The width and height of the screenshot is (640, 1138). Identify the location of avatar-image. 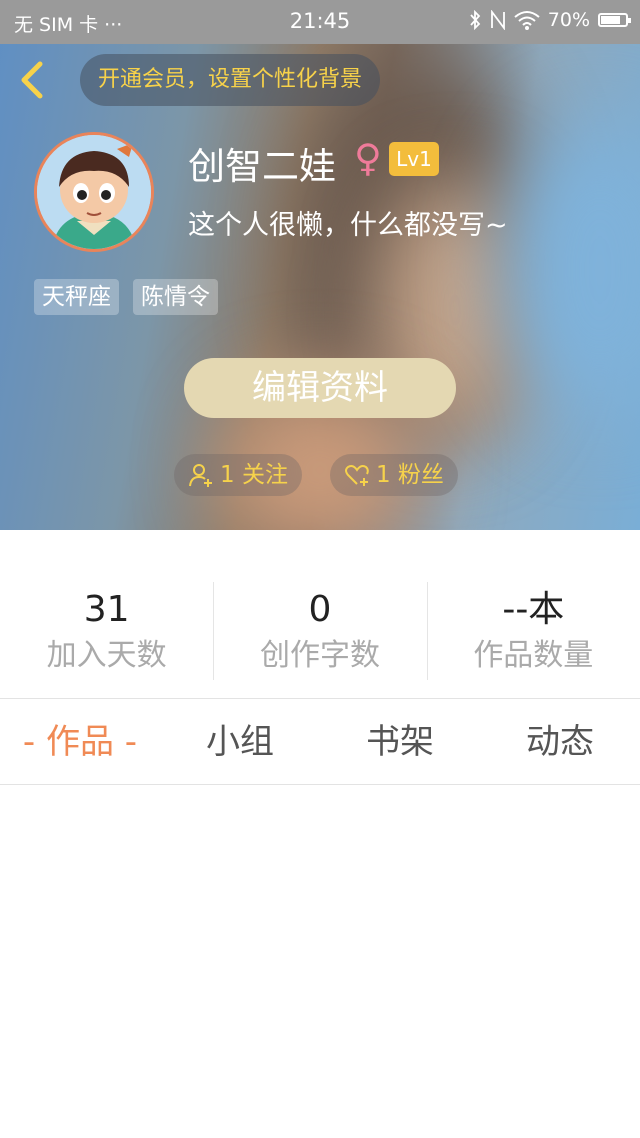
(94, 192).